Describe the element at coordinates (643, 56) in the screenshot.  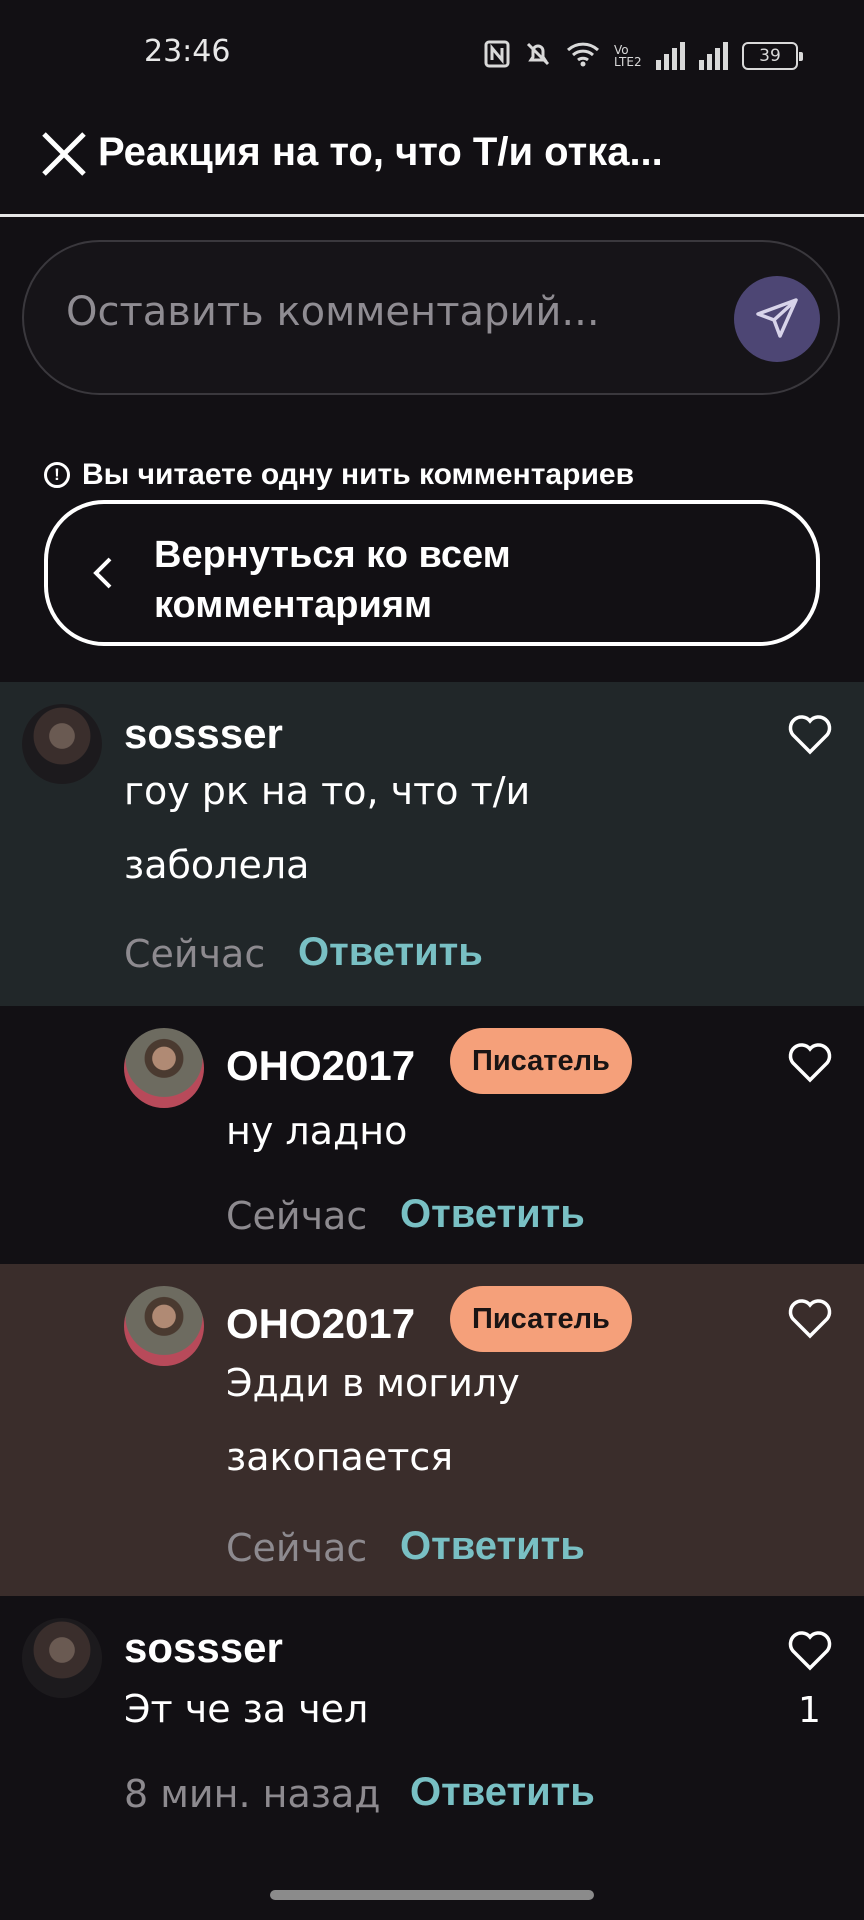
I see `status-icons: Vo LTE2 39` at that location.